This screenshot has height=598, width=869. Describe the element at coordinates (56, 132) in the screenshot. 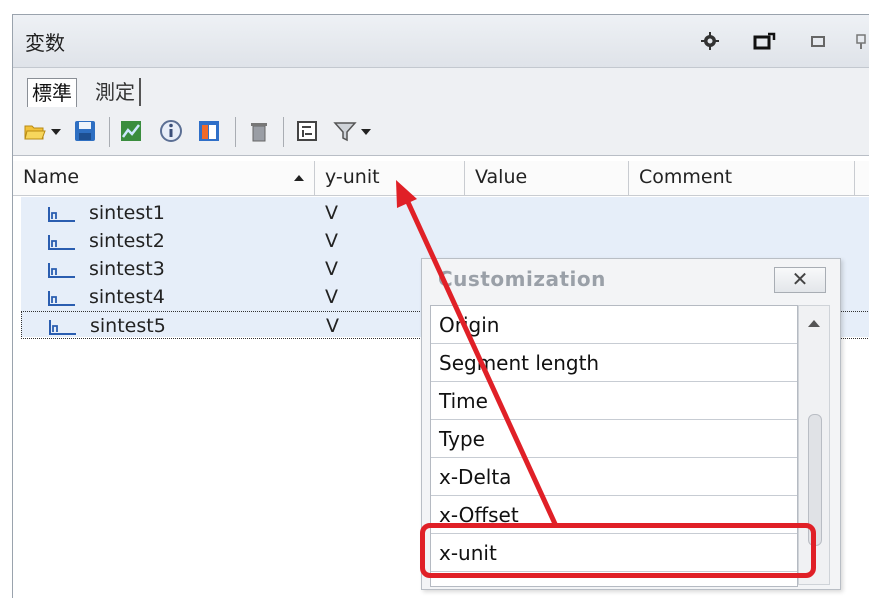

I see `open-dropdown-icon` at that location.